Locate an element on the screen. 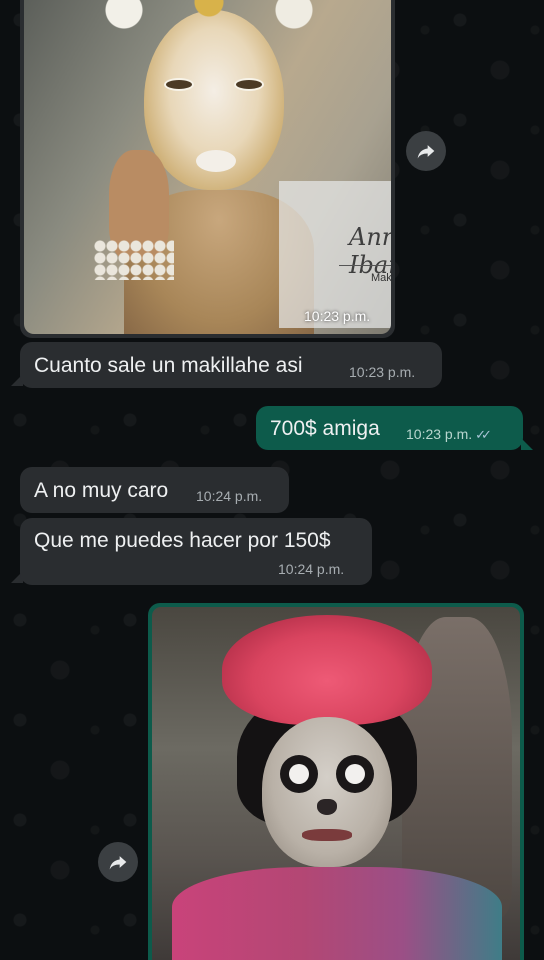 This screenshot has width=544, height=960. artist-watermark: Annaly Ibarra Makeup artist is located at coordinates (335, 254).